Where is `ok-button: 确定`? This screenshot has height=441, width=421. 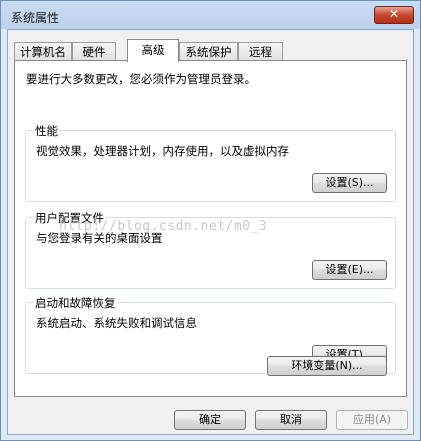 ok-button: 确定 is located at coordinates (210, 420).